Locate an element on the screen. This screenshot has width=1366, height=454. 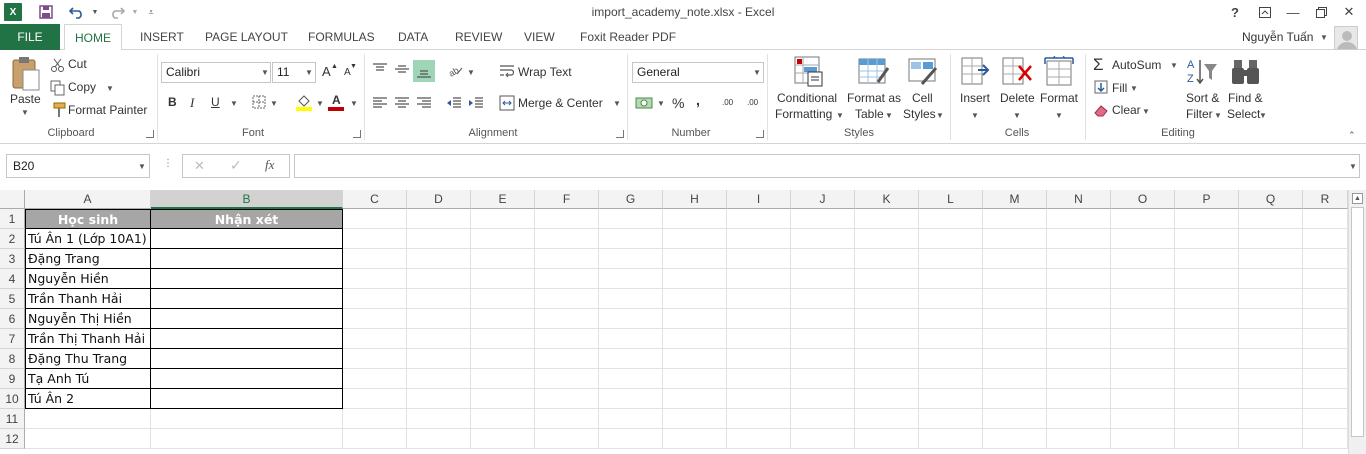
fill-color-icon is located at coordinates (304, 102).